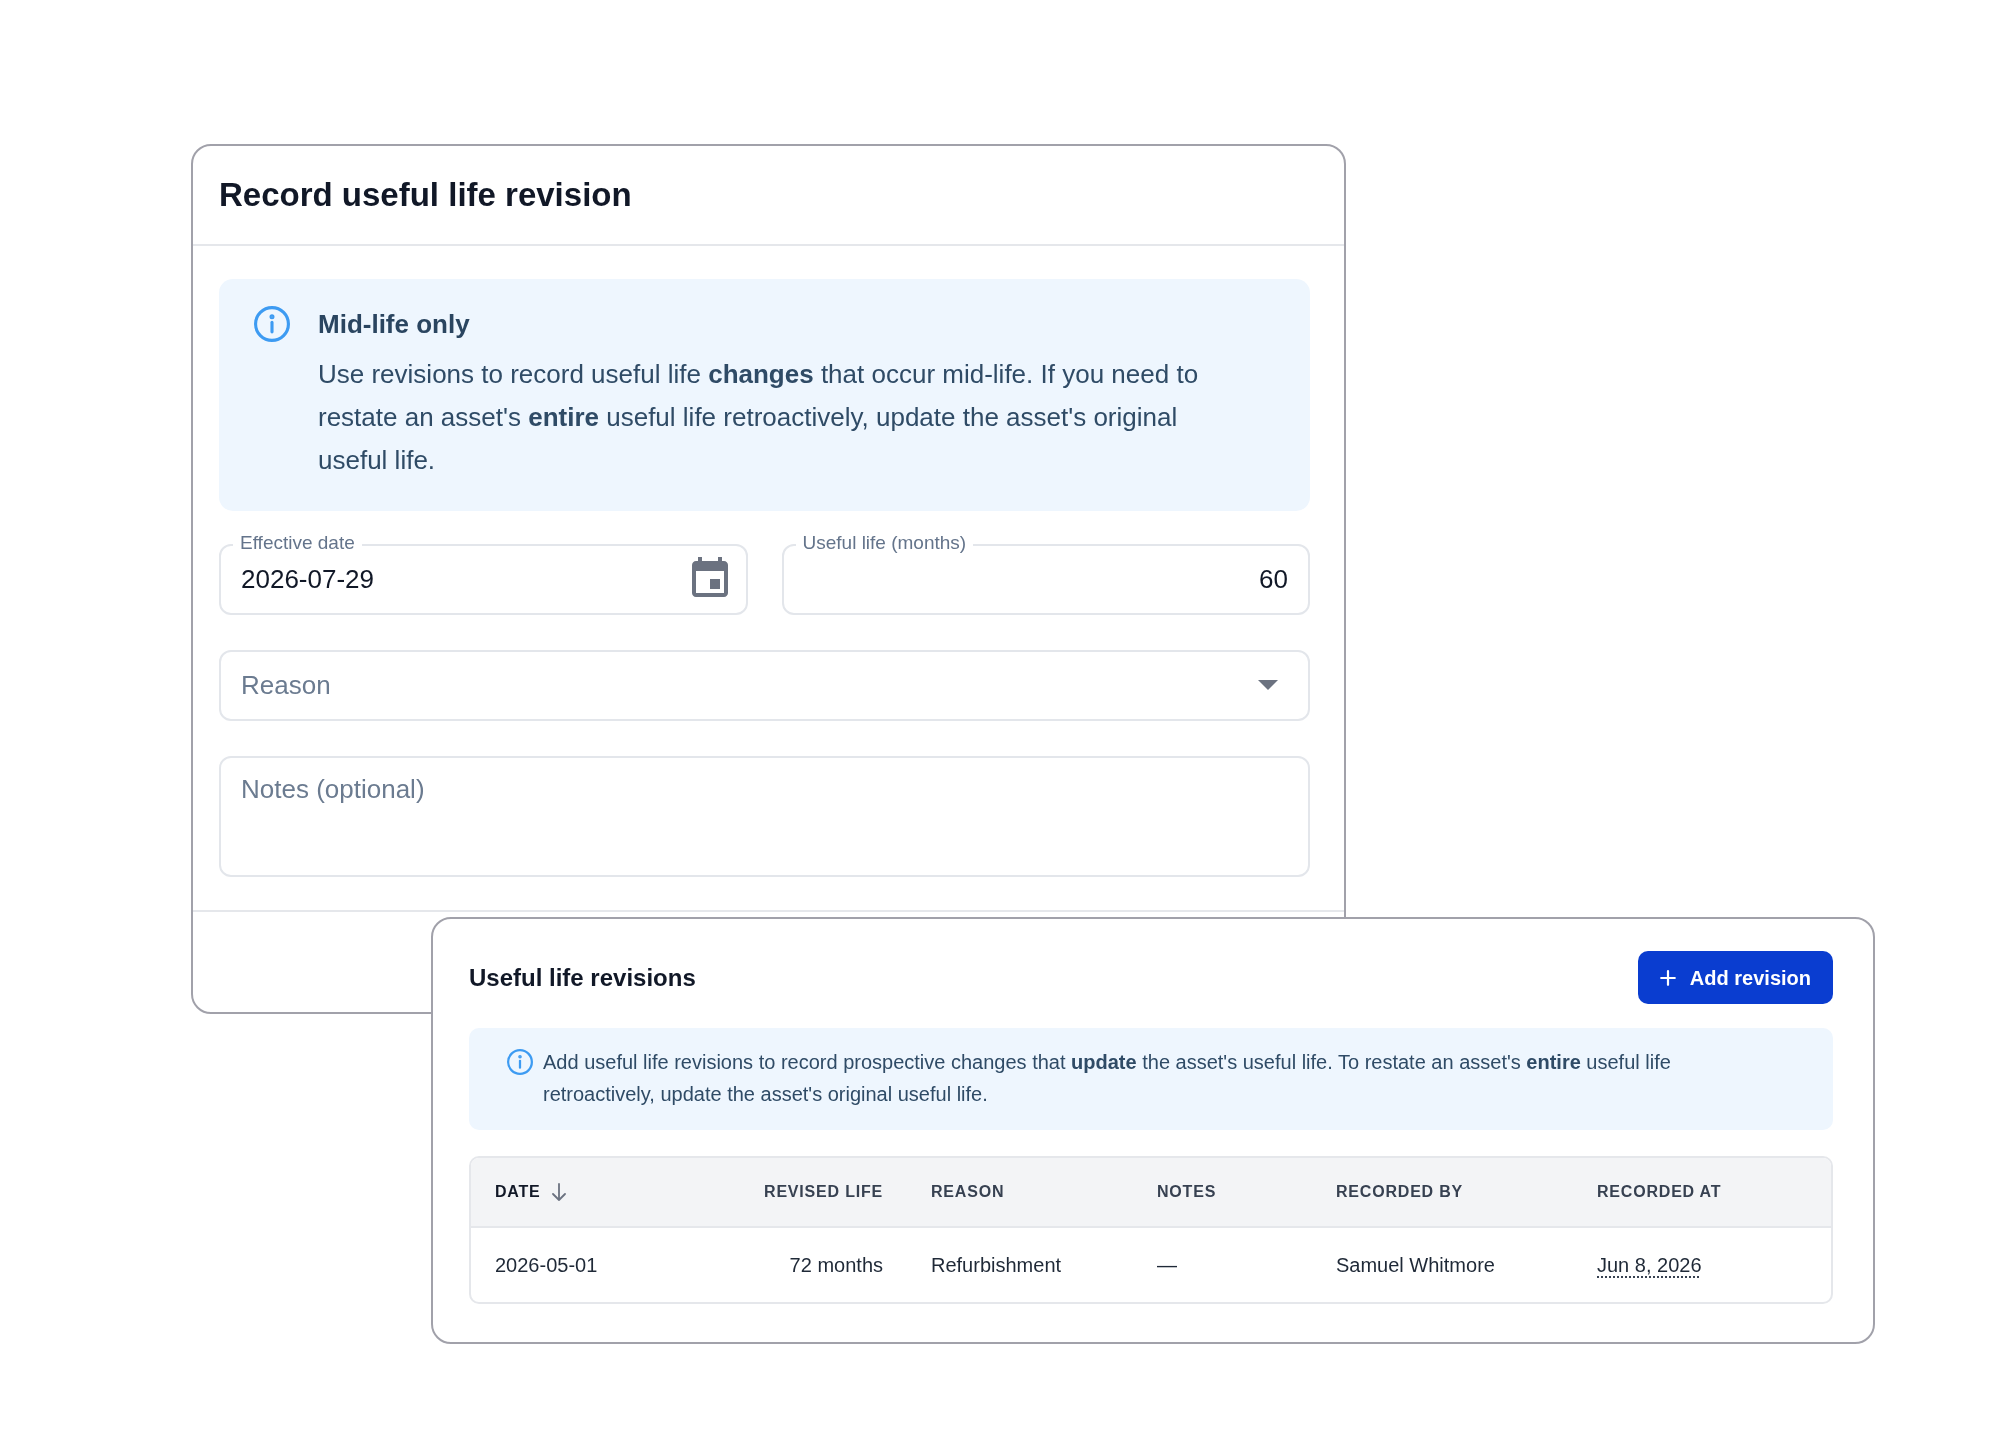  Describe the element at coordinates (518, 1192) in the screenshot. I see `column-header: DATE` at that location.